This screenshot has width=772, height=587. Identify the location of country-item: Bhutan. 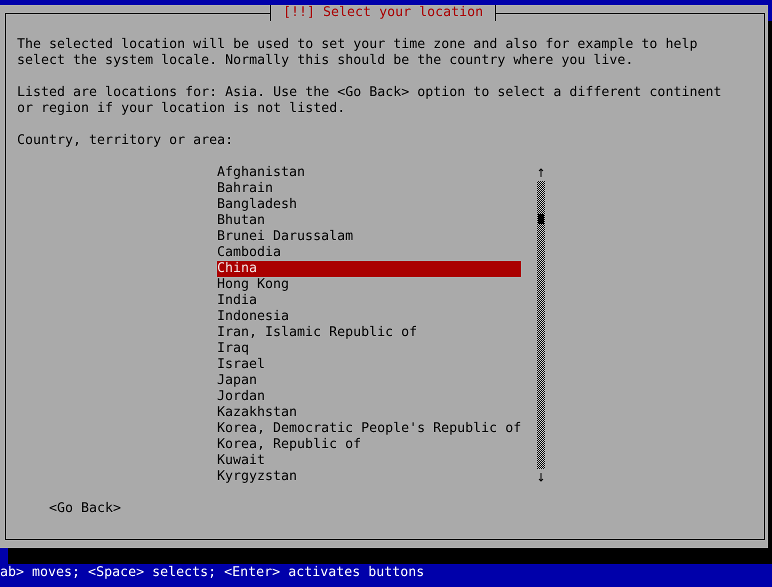
(369, 221).